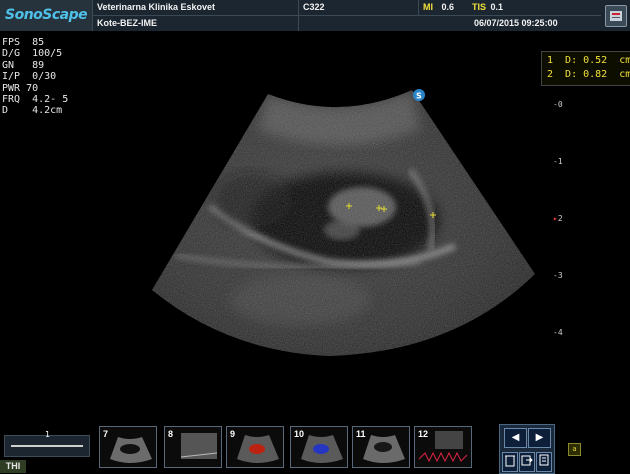 This screenshot has width=630, height=474. I want to click on svg-text: S, so click(419, 96).